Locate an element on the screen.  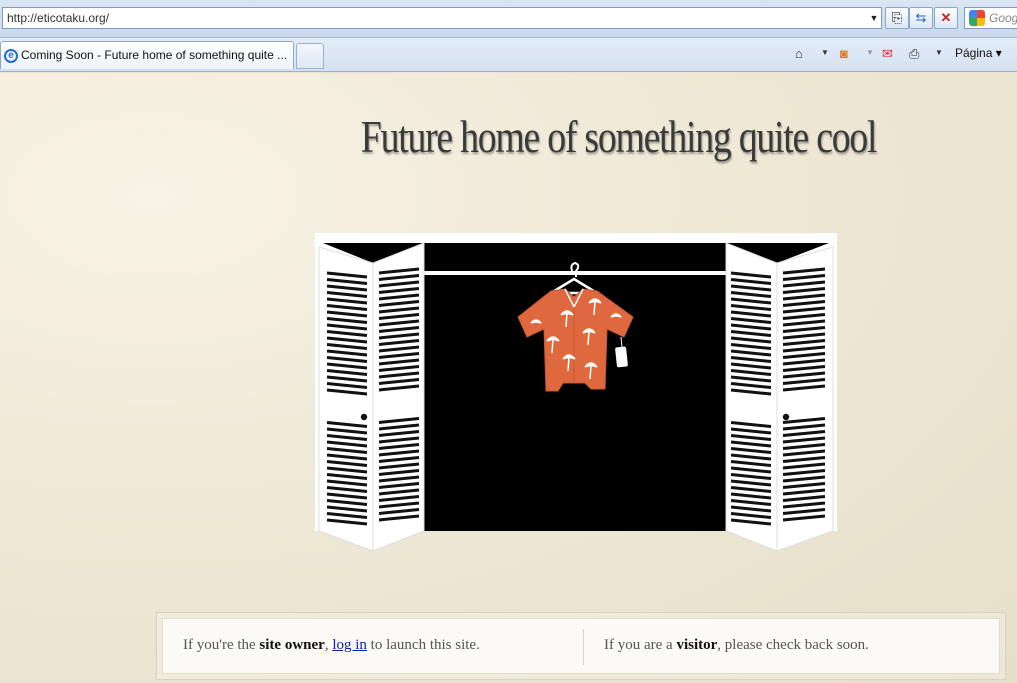
left-door-inner is located at coordinates (398, 397).